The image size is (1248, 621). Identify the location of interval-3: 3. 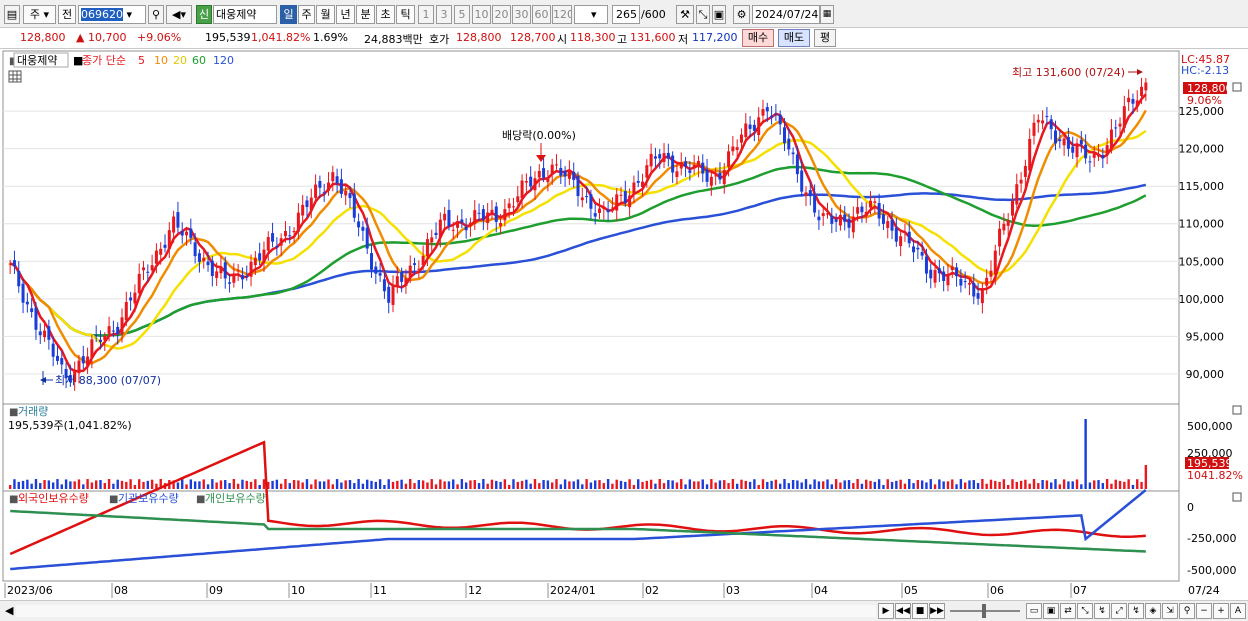
(444, 14).